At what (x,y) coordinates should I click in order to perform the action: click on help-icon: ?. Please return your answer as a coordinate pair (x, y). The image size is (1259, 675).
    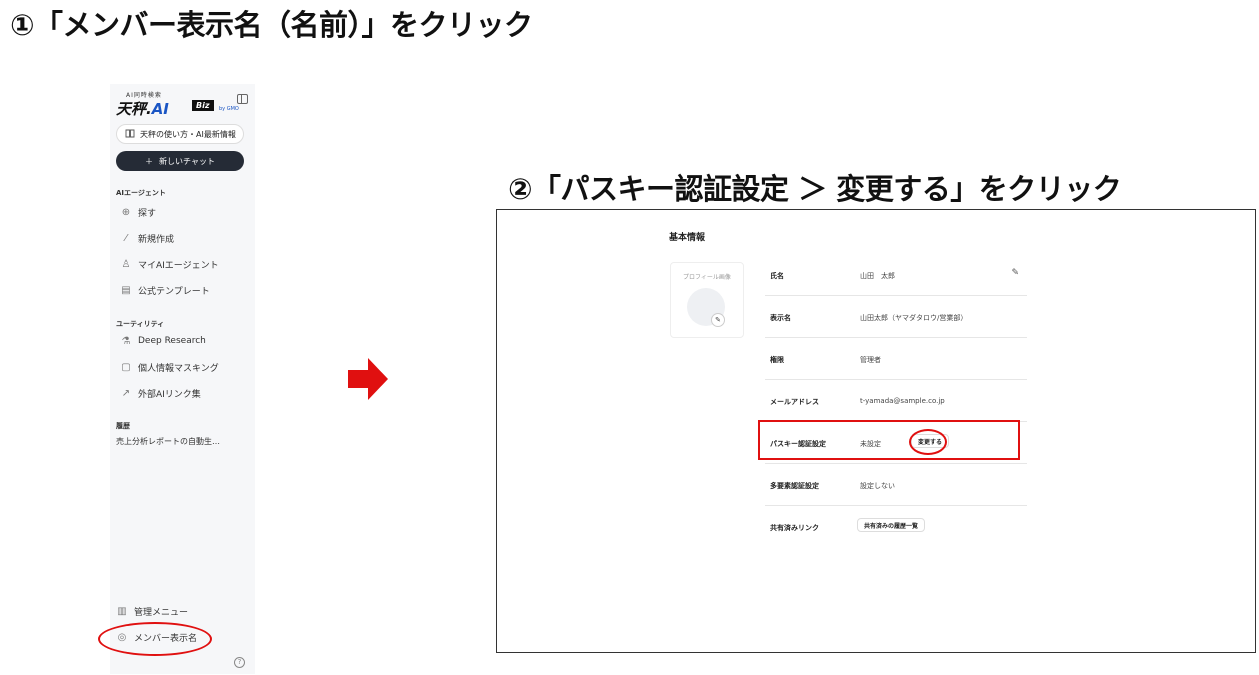
    Looking at the image, I should click on (239, 662).